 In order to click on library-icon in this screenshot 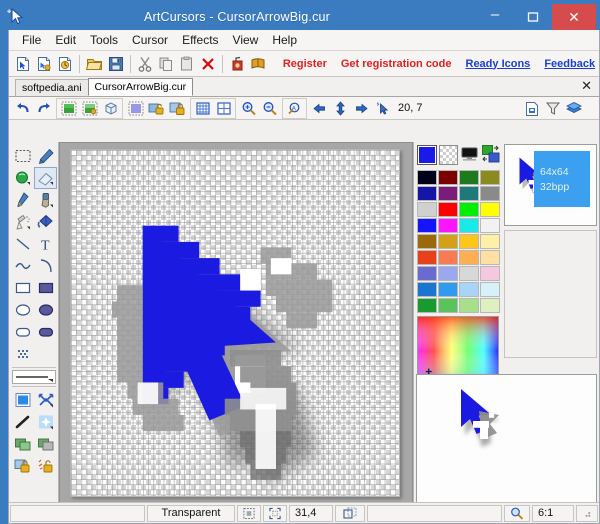, I will do `click(258, 64)`.